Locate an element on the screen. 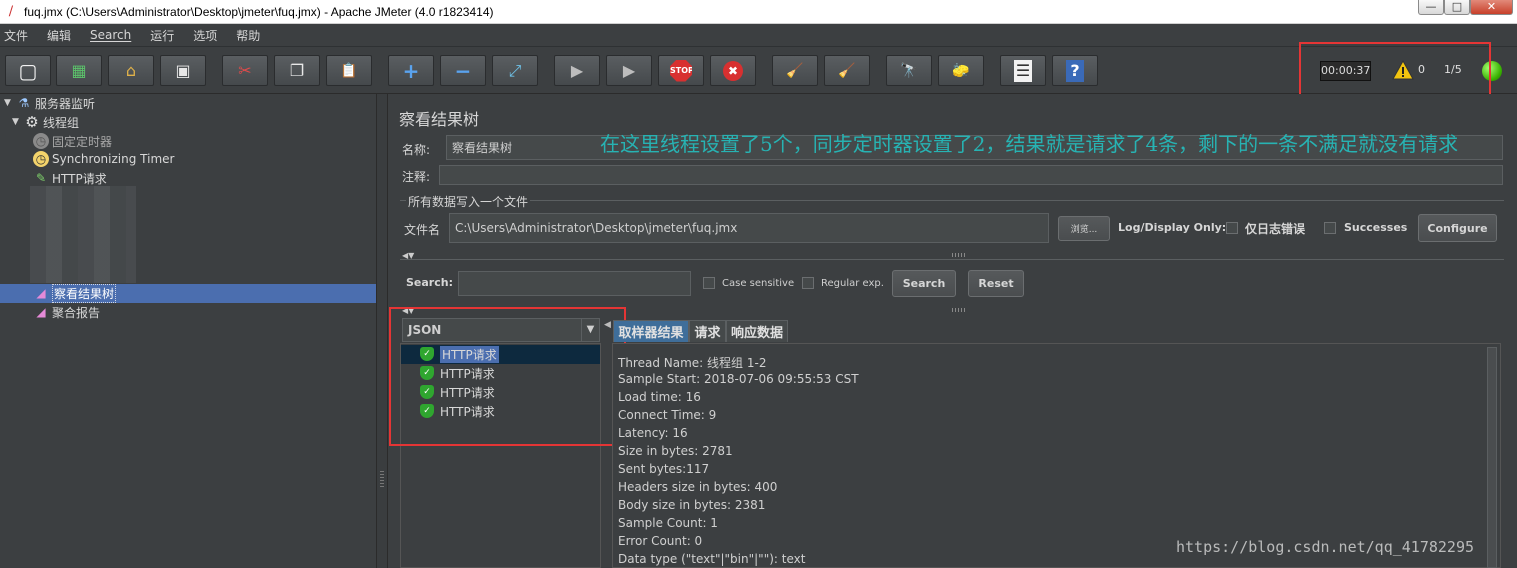 Image resolution: width=1517 pixels, height=568 pixels. search-input is located at coordinates (574, 283).